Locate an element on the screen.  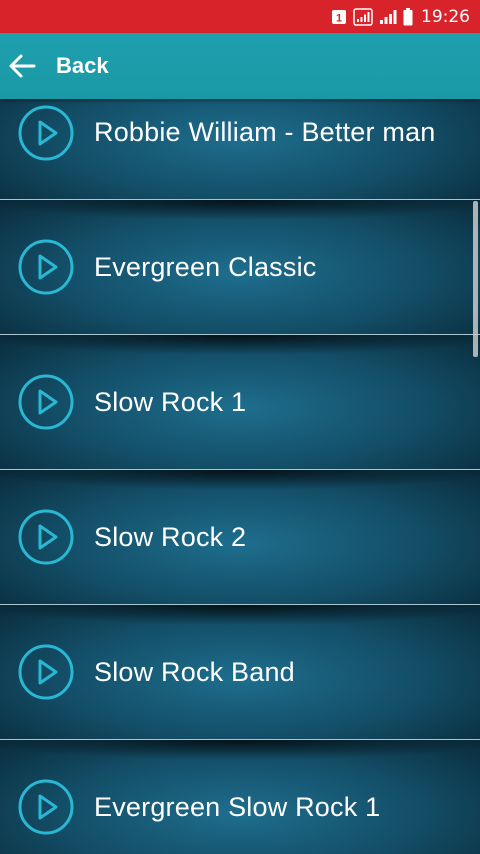
back-button: Back is located at coordinates (82, 66).